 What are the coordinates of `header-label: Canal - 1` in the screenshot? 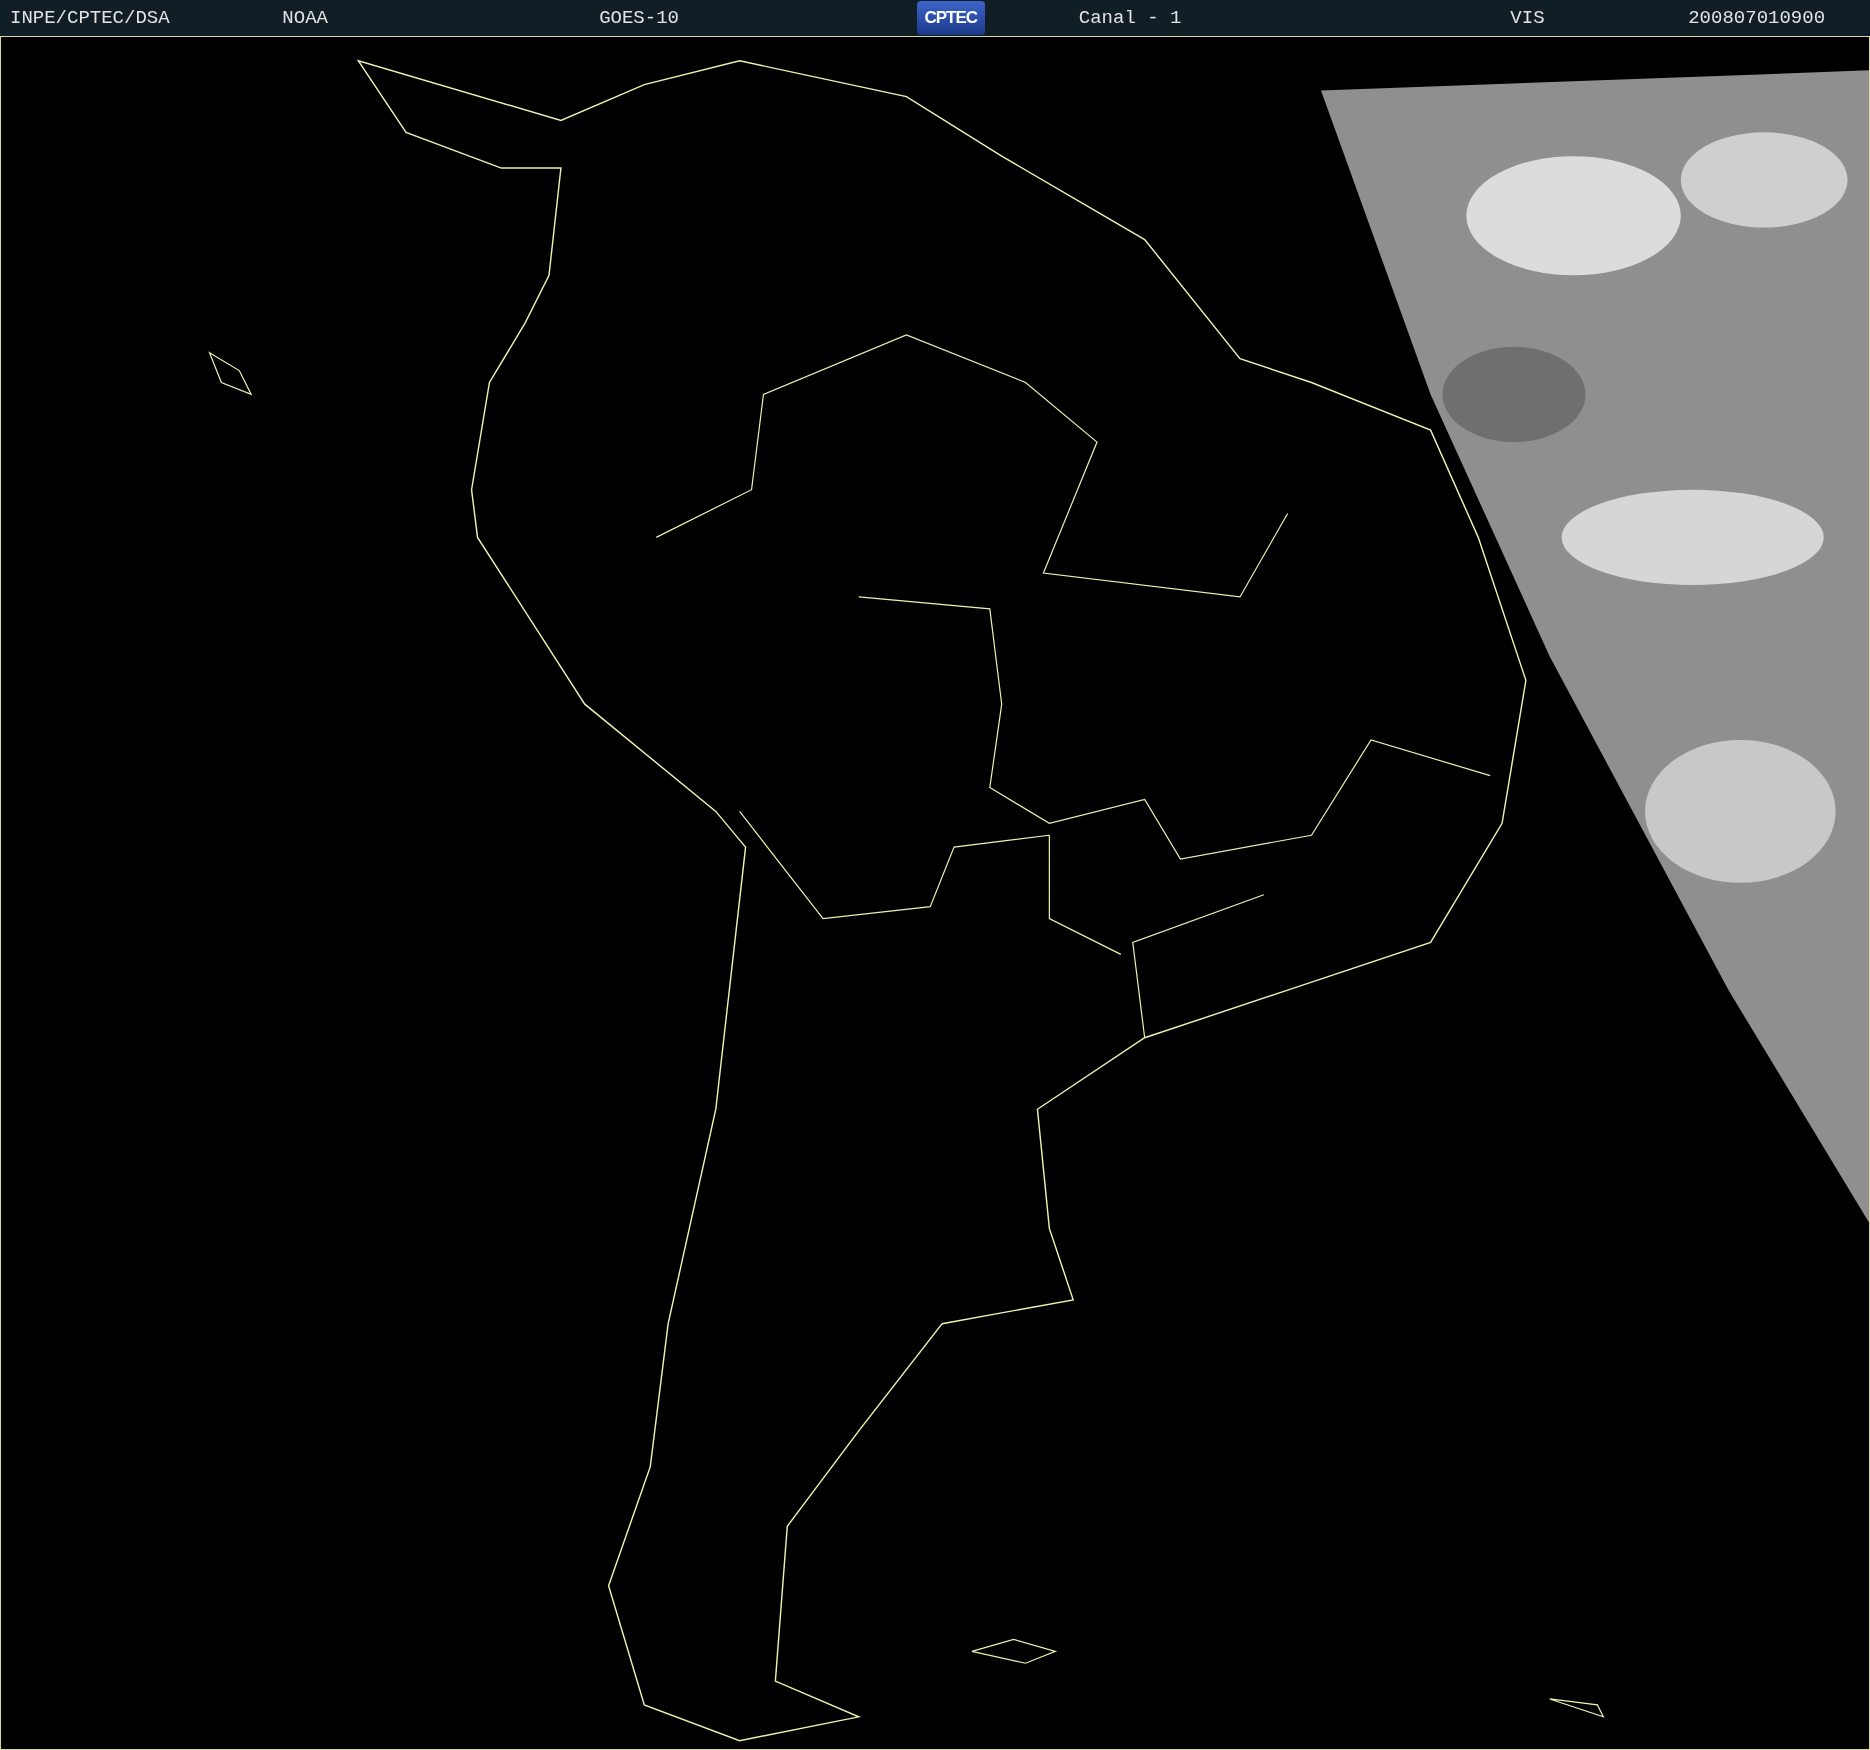 It's located at (1130, 18).